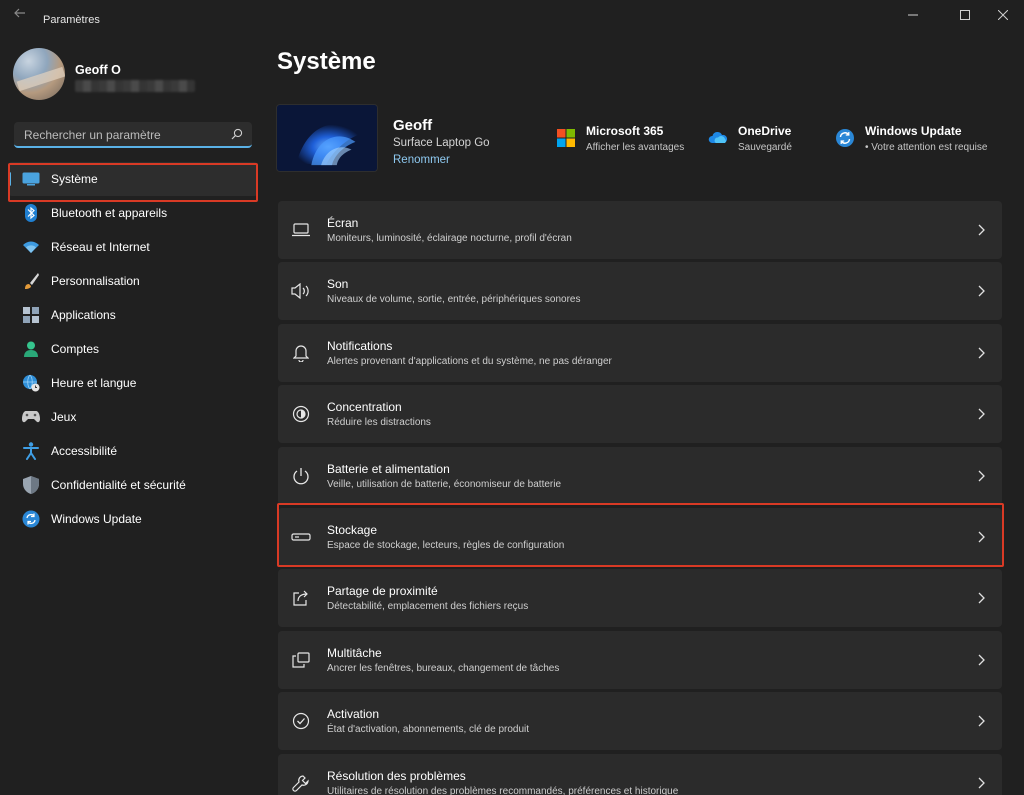 This screenshot has width=1024, height=795. Describe the element at coordinates (94, 383) in the screenshot. I see `sidebar-item-label: Heure et langue` at that location.